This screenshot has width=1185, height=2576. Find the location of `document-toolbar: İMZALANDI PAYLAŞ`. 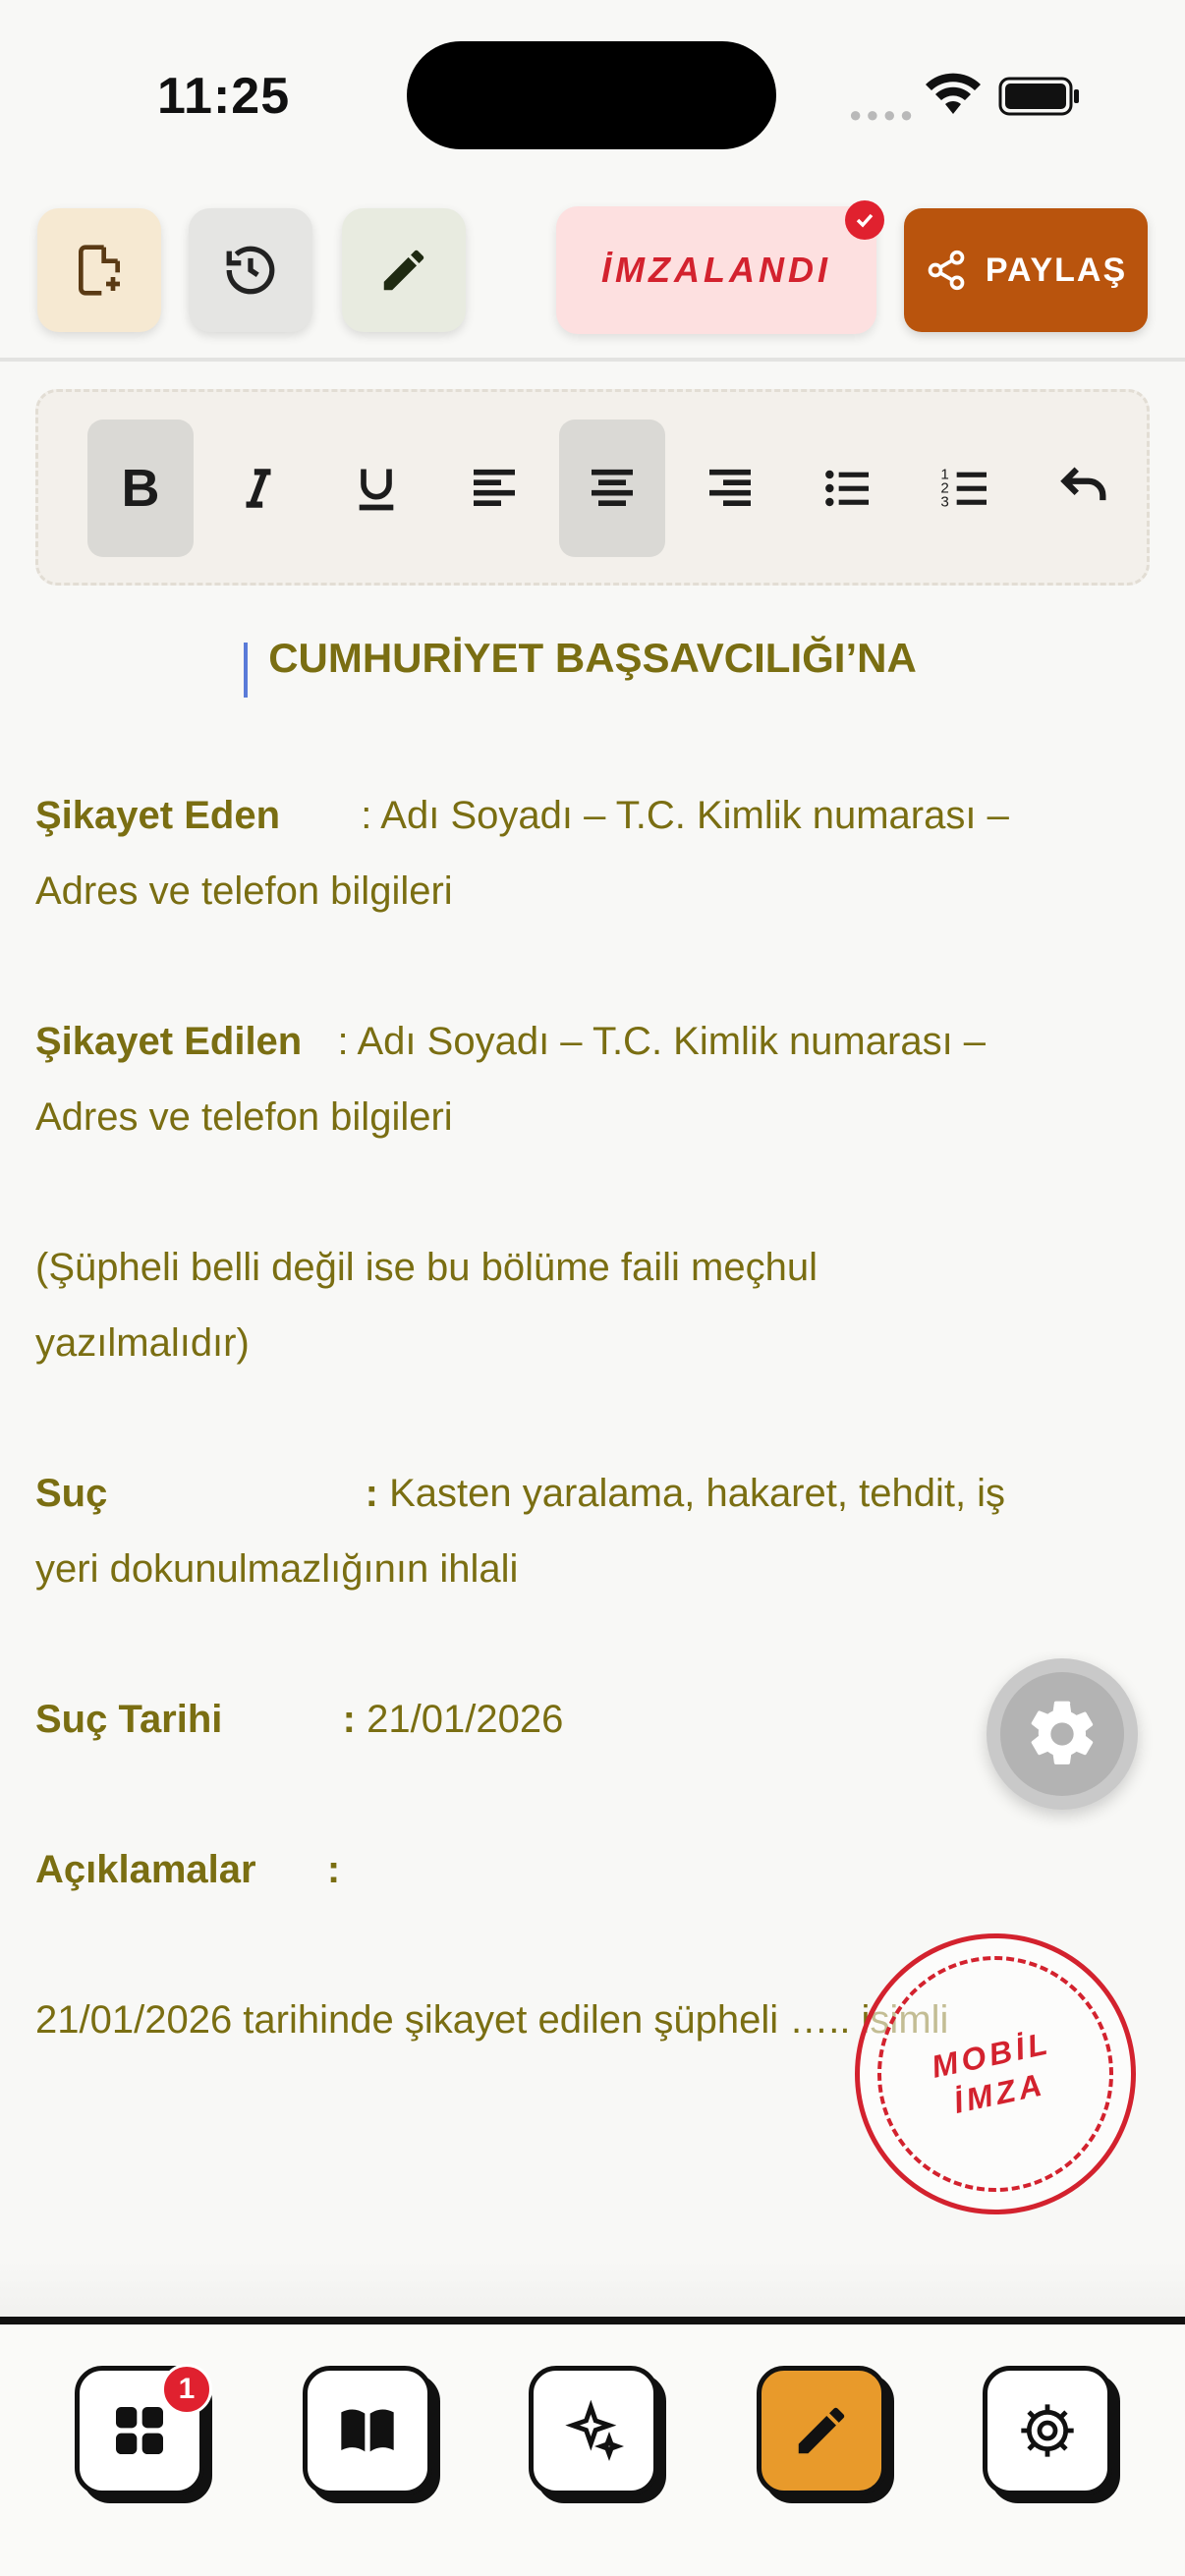

document-toolbar: İMZALANDI PAYLAŞ is located at coordinates (592, 275).